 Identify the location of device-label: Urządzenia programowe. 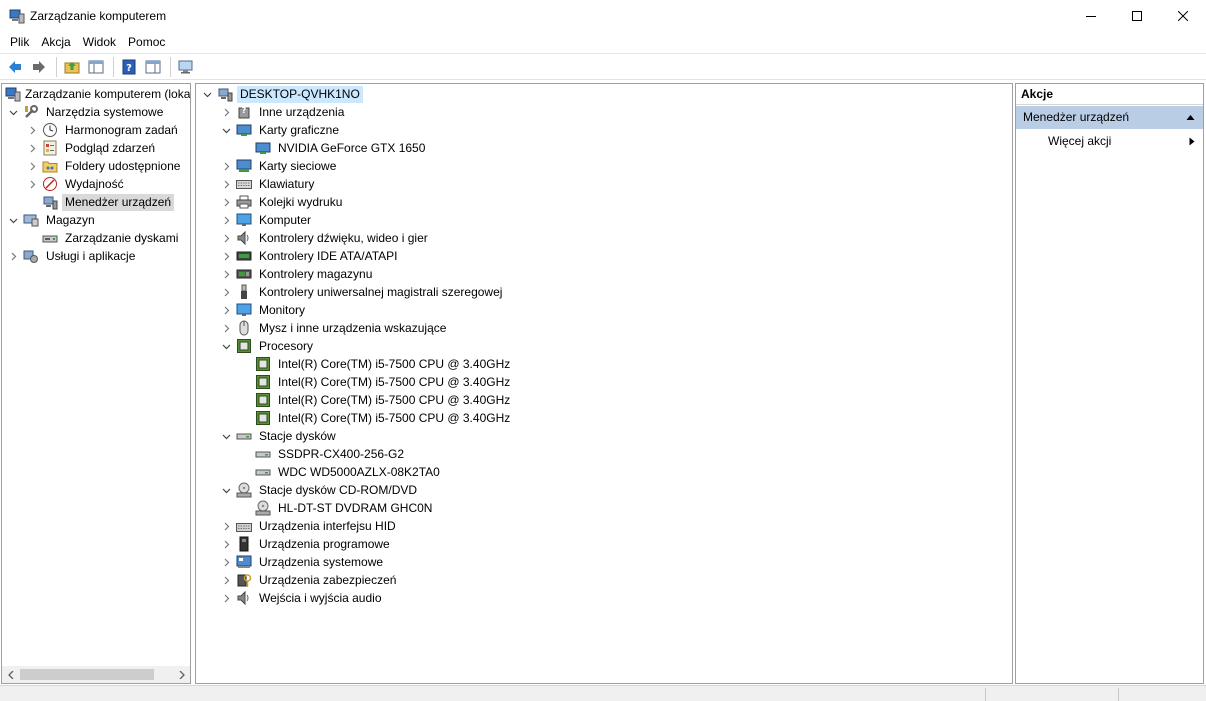
(324, 543).